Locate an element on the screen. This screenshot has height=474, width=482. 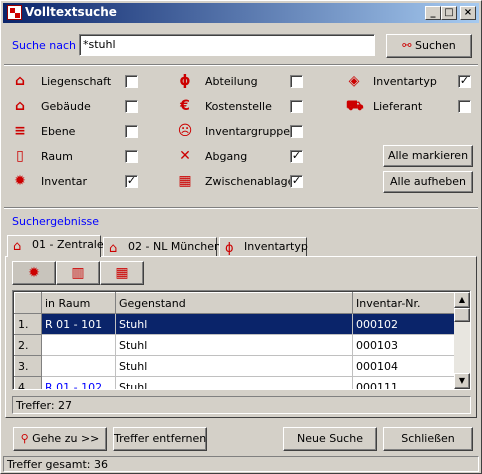
remove-hits-button: Treffer entfernen is located at coordinates (160, 439).